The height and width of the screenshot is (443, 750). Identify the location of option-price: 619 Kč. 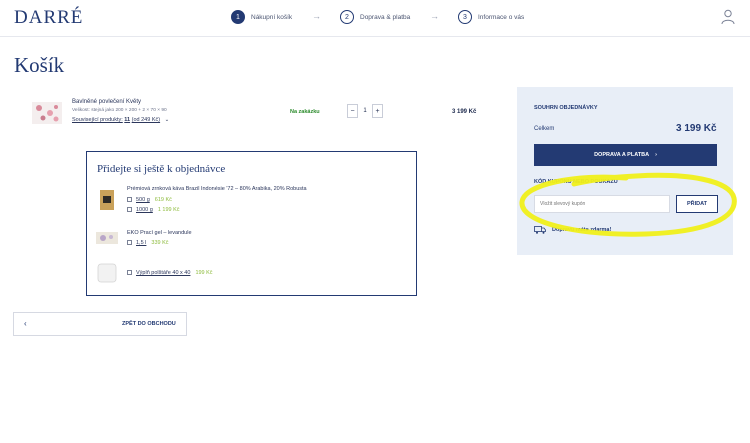
(163, 200).